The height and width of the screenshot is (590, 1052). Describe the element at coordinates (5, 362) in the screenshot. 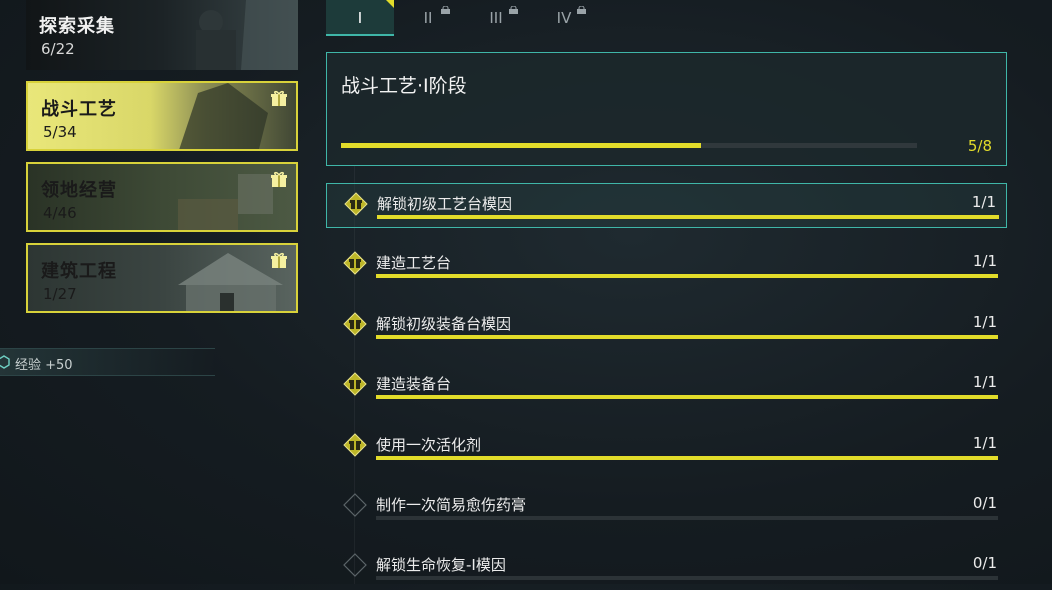

I see `exp-icon` at that location.